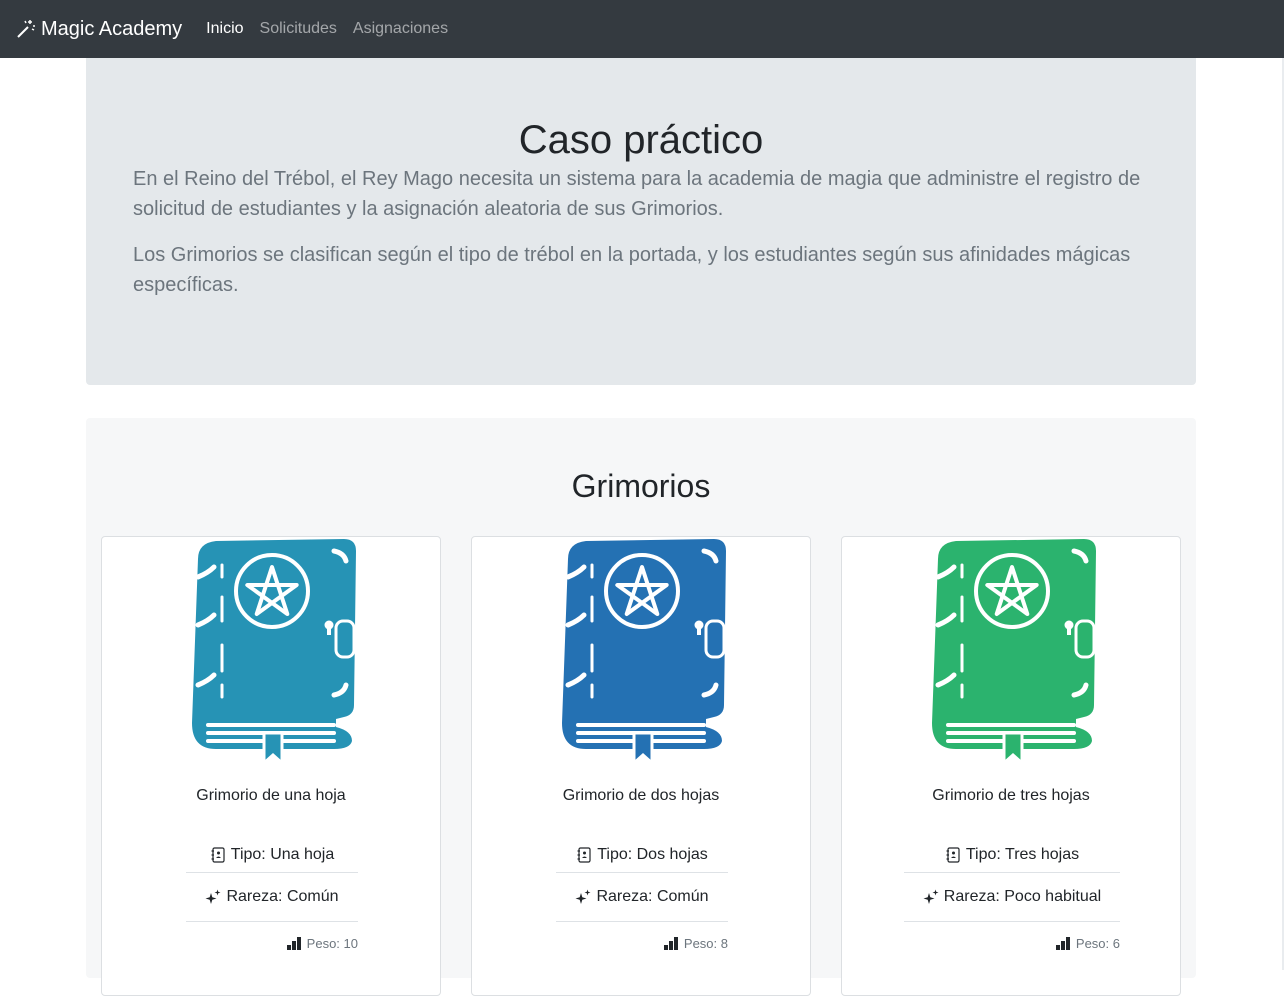 The height and width of the screenshot is (996, 1284). What do you see at coordinates (705, 943) in the screenshot?
I see `peso-label: Peso: 8` at bounding box center [705, 943].